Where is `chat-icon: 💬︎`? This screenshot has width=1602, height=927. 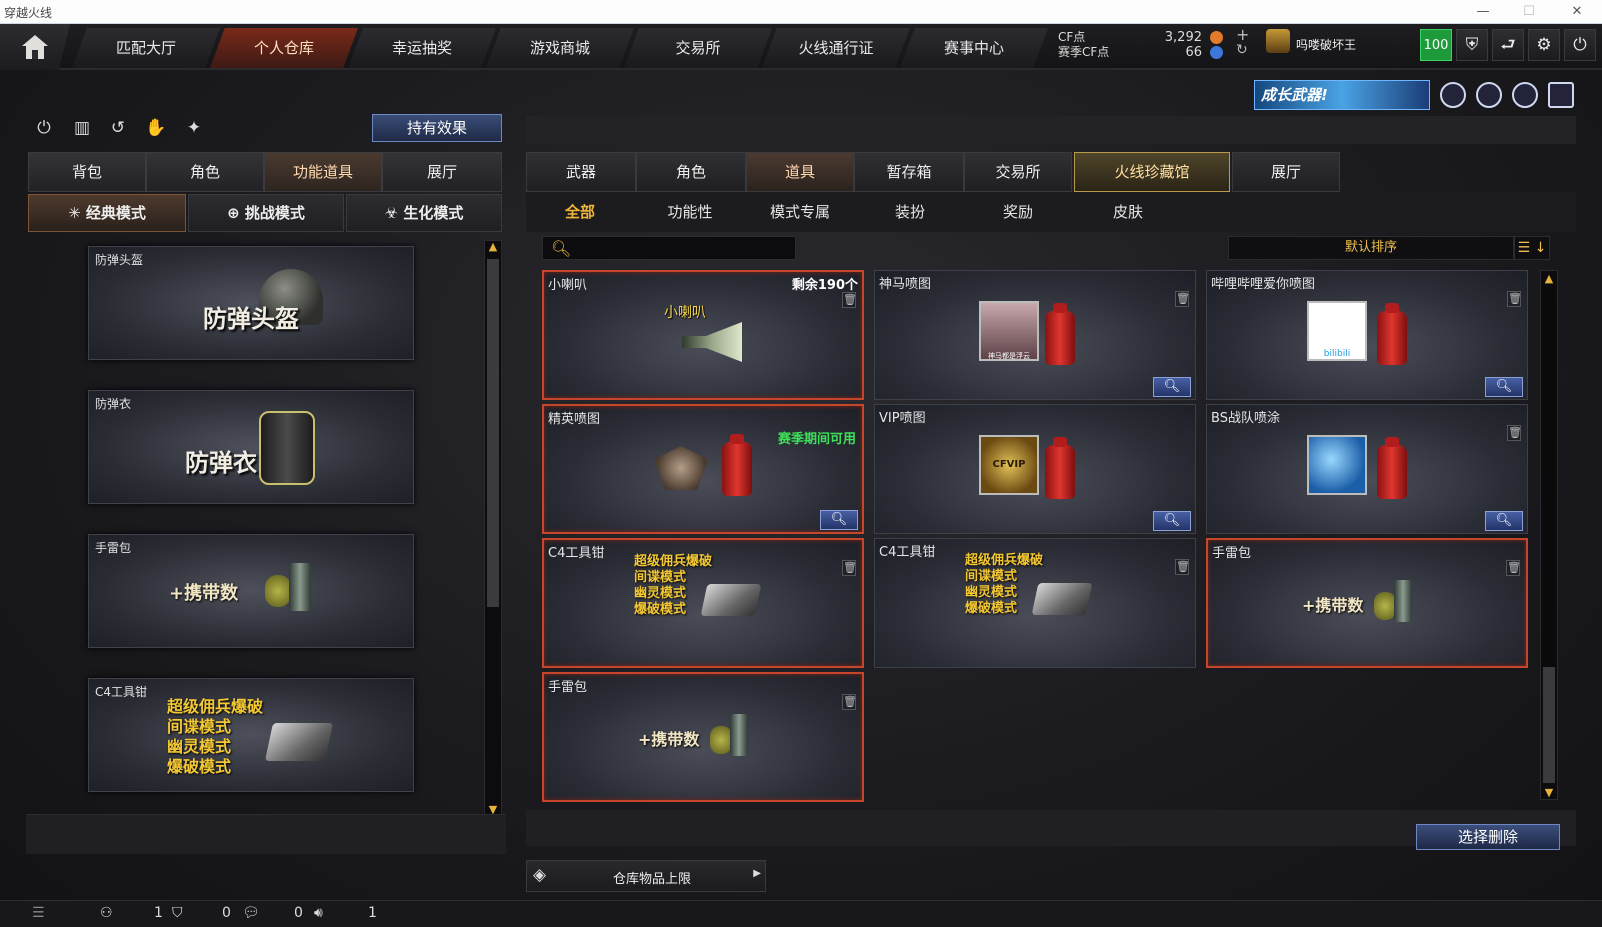 chat-icon: 💬︎ is located at coordinates (251, 913).